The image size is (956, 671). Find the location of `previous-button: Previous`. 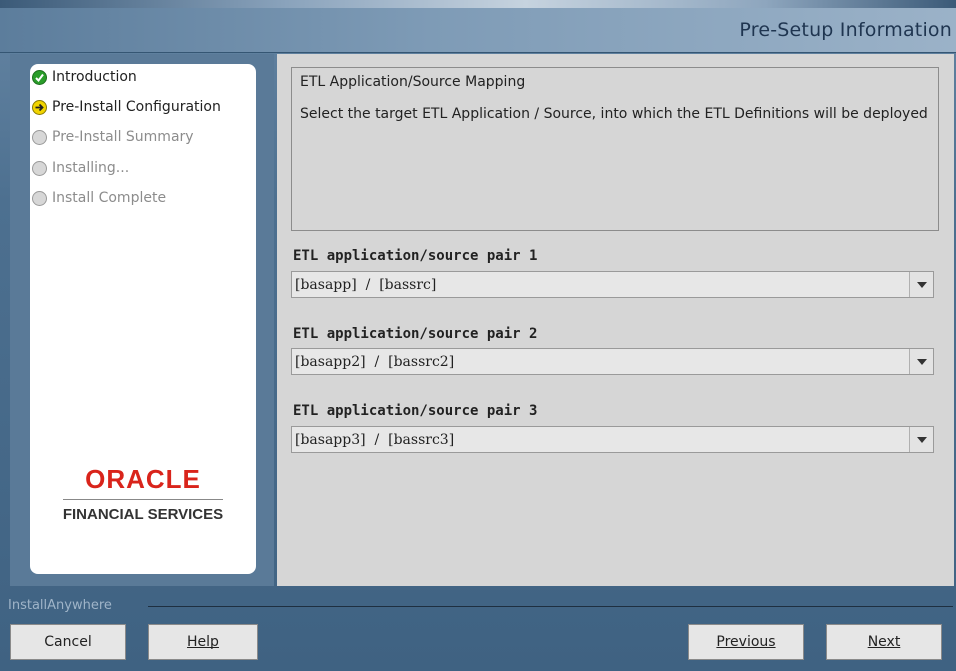

previous-button: Previous is located at coordinates (746, 642).